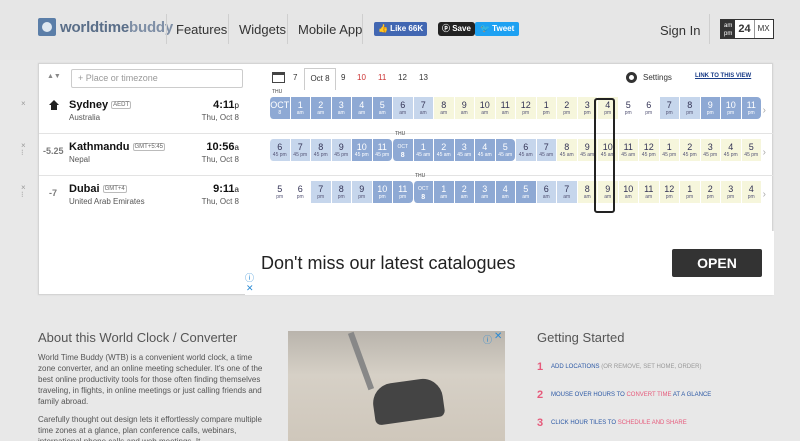 This screenshot has width=800, height=441. What do you see at coordinates (278, 77) in the screenshot?
I see `calendar-icon` at bounding box center [278, 77].